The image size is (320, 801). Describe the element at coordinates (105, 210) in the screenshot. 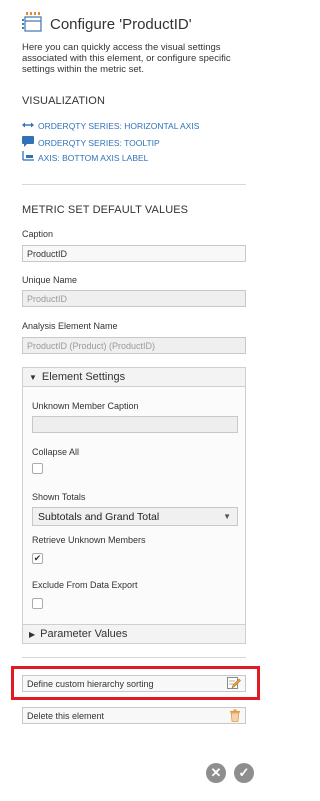

I see `metric-set-heading: METRIC SET DEFAULT VALUES` at that location.